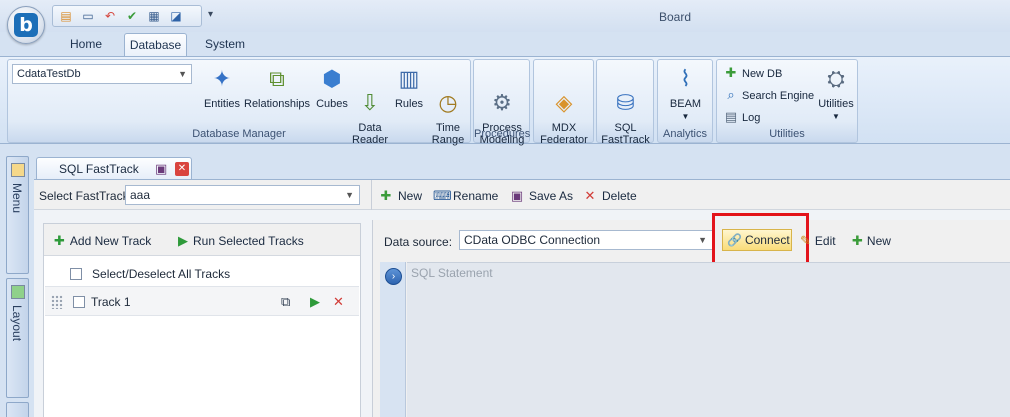  I want to click on mdx-federator-button: ◈ MDX Federator, so click(564, 110).